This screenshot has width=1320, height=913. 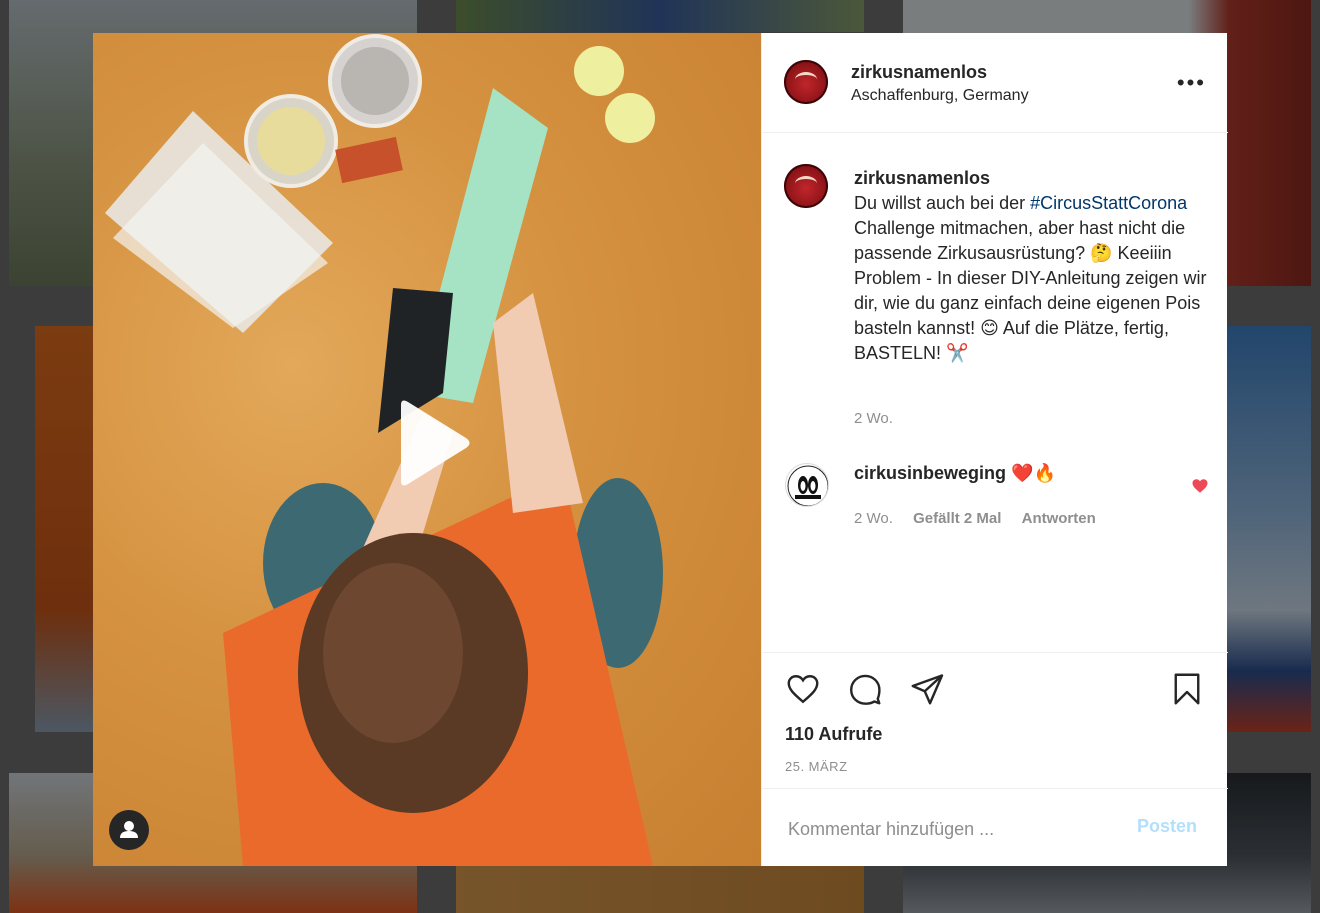 What do you see at coordinates (1191, 83) in the screenshot?
I see `more-options-icon: •••` at bounding box center [1191, 83].